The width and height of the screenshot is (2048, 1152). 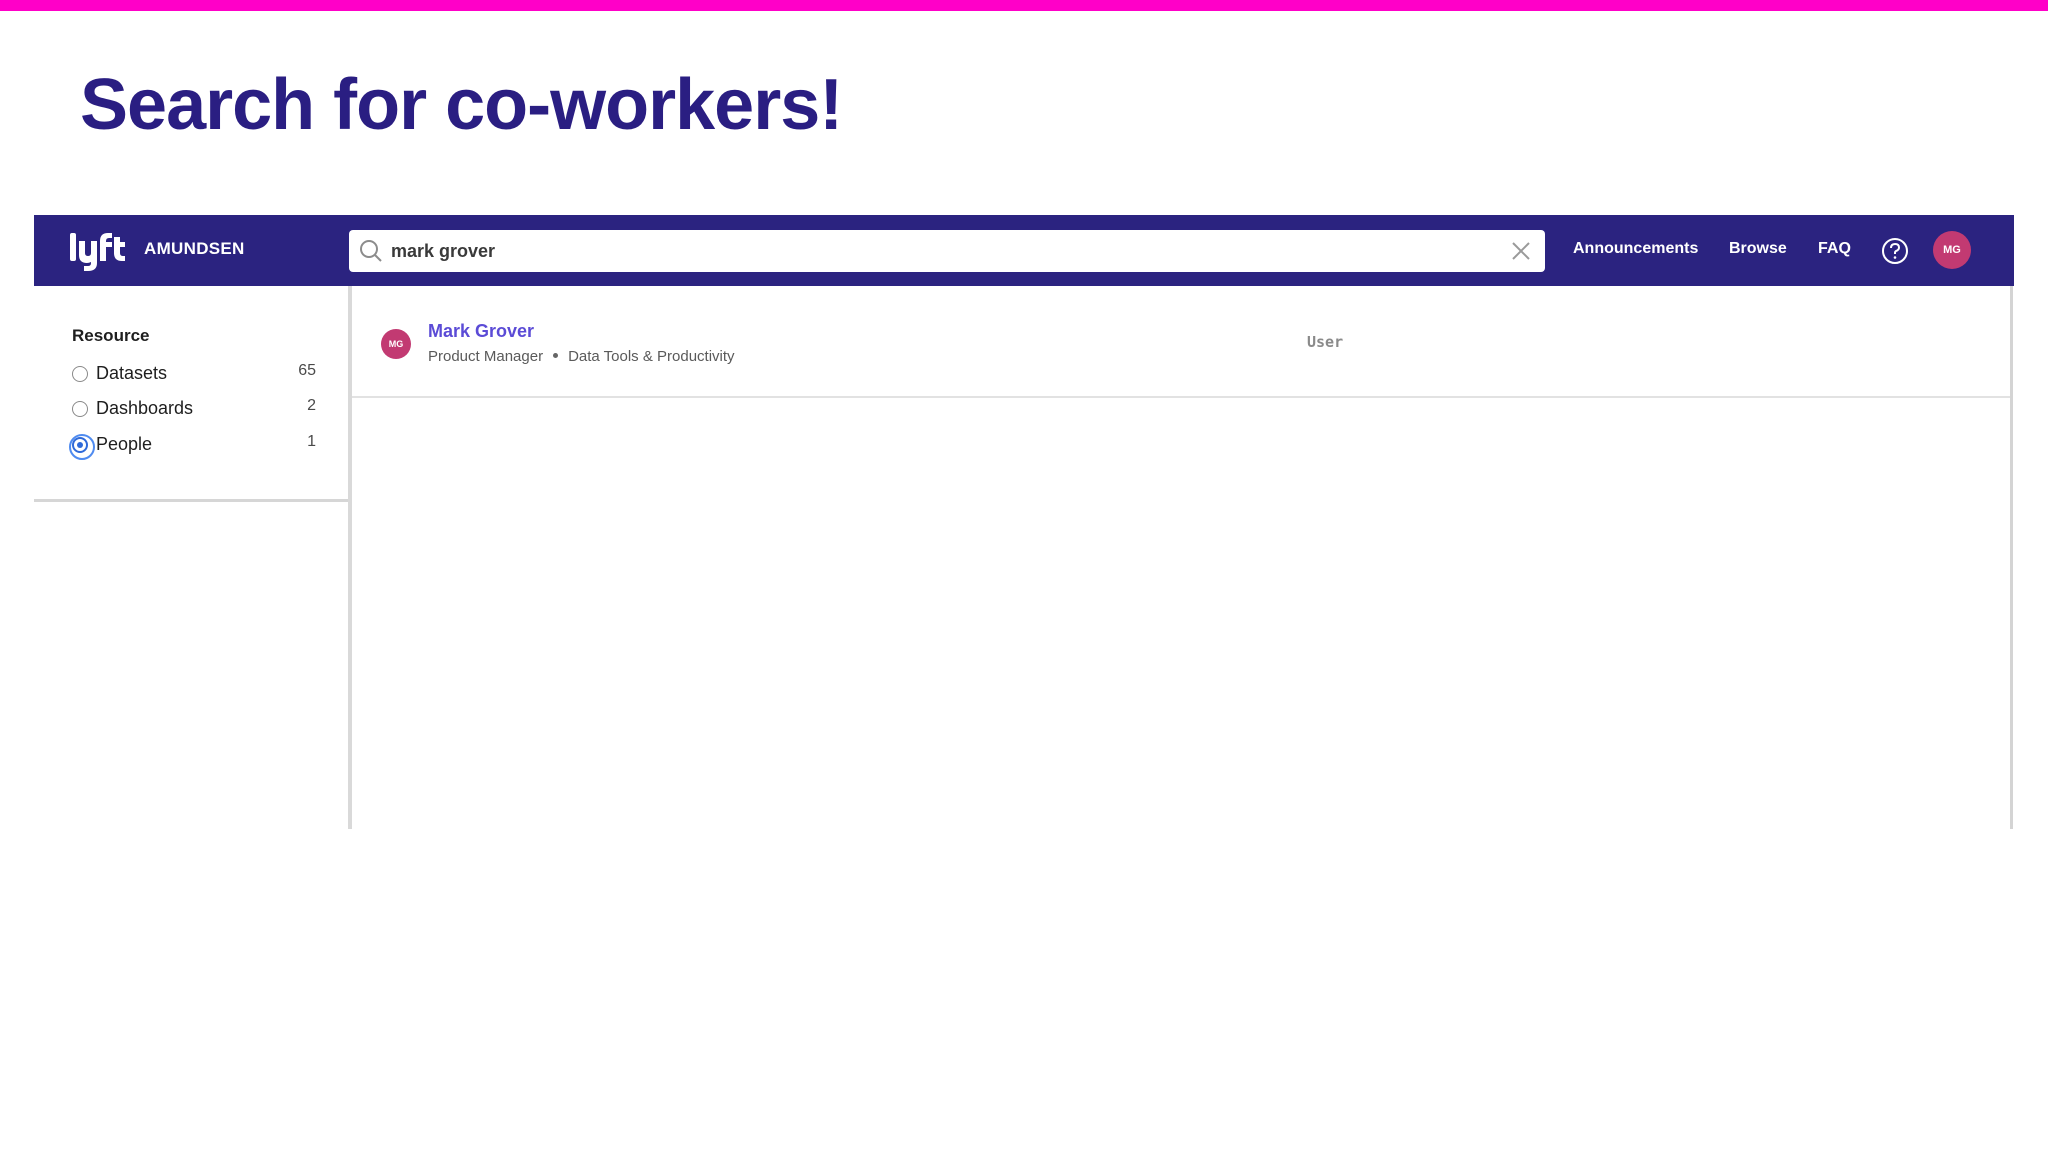 I want to click on nav-link-faq: FAQ, so click(x=1834, y=249).